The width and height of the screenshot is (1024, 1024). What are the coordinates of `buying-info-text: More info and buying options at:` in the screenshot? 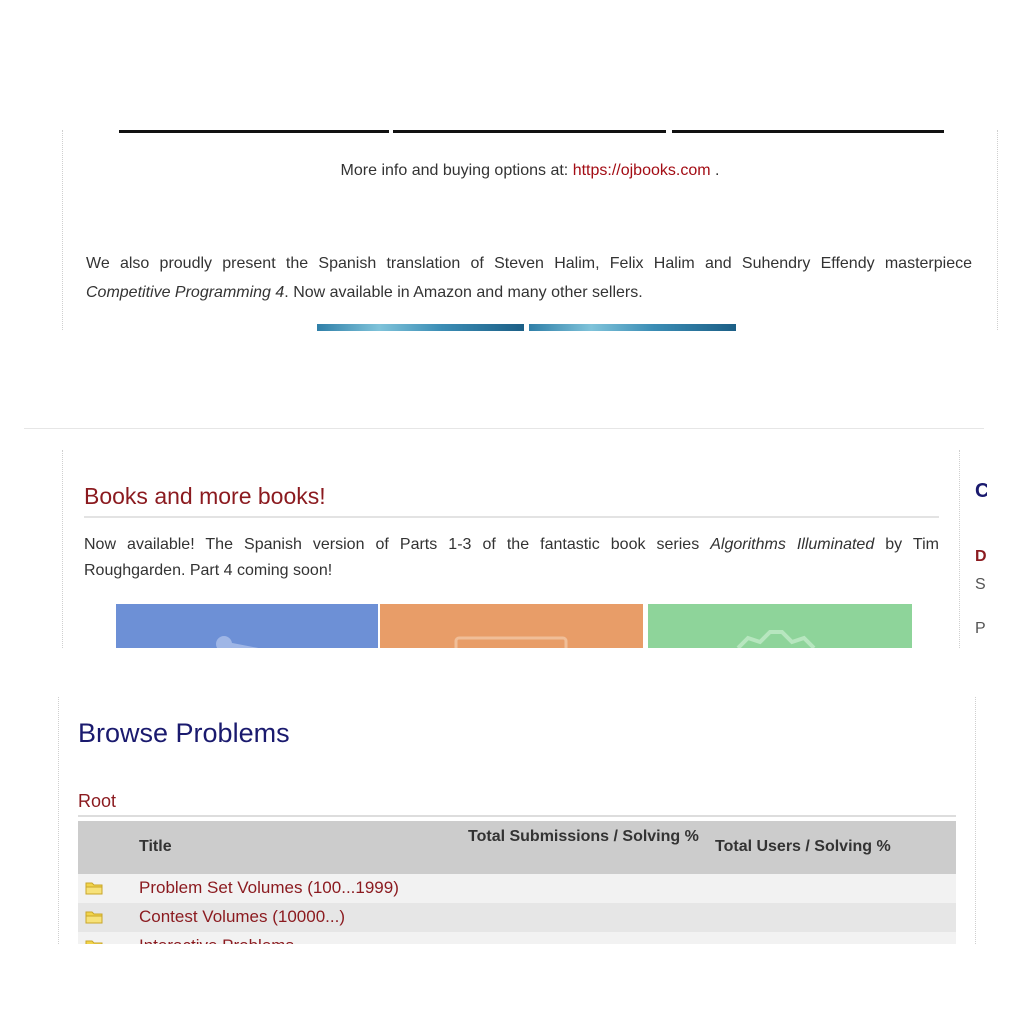 It's located at (456, 170).